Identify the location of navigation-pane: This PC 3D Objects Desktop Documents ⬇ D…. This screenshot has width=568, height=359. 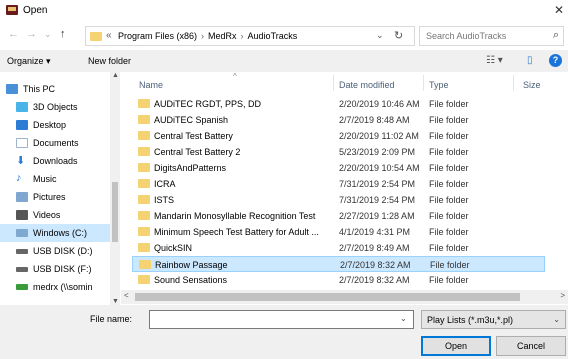
(60, 188).